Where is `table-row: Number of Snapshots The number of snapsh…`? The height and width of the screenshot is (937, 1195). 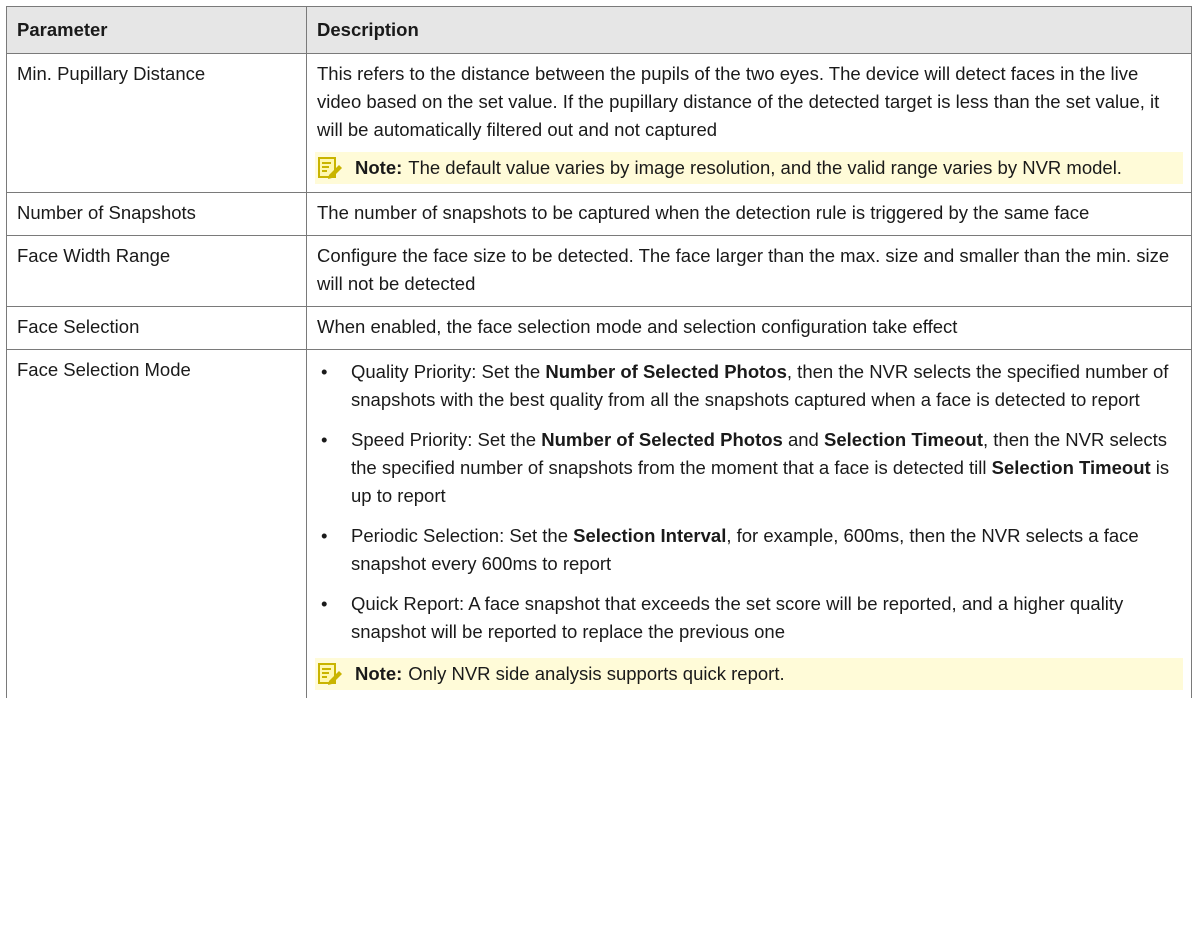
table-row: Number of Snapshots The number of snapsh… is located at coordinates (599, 214).